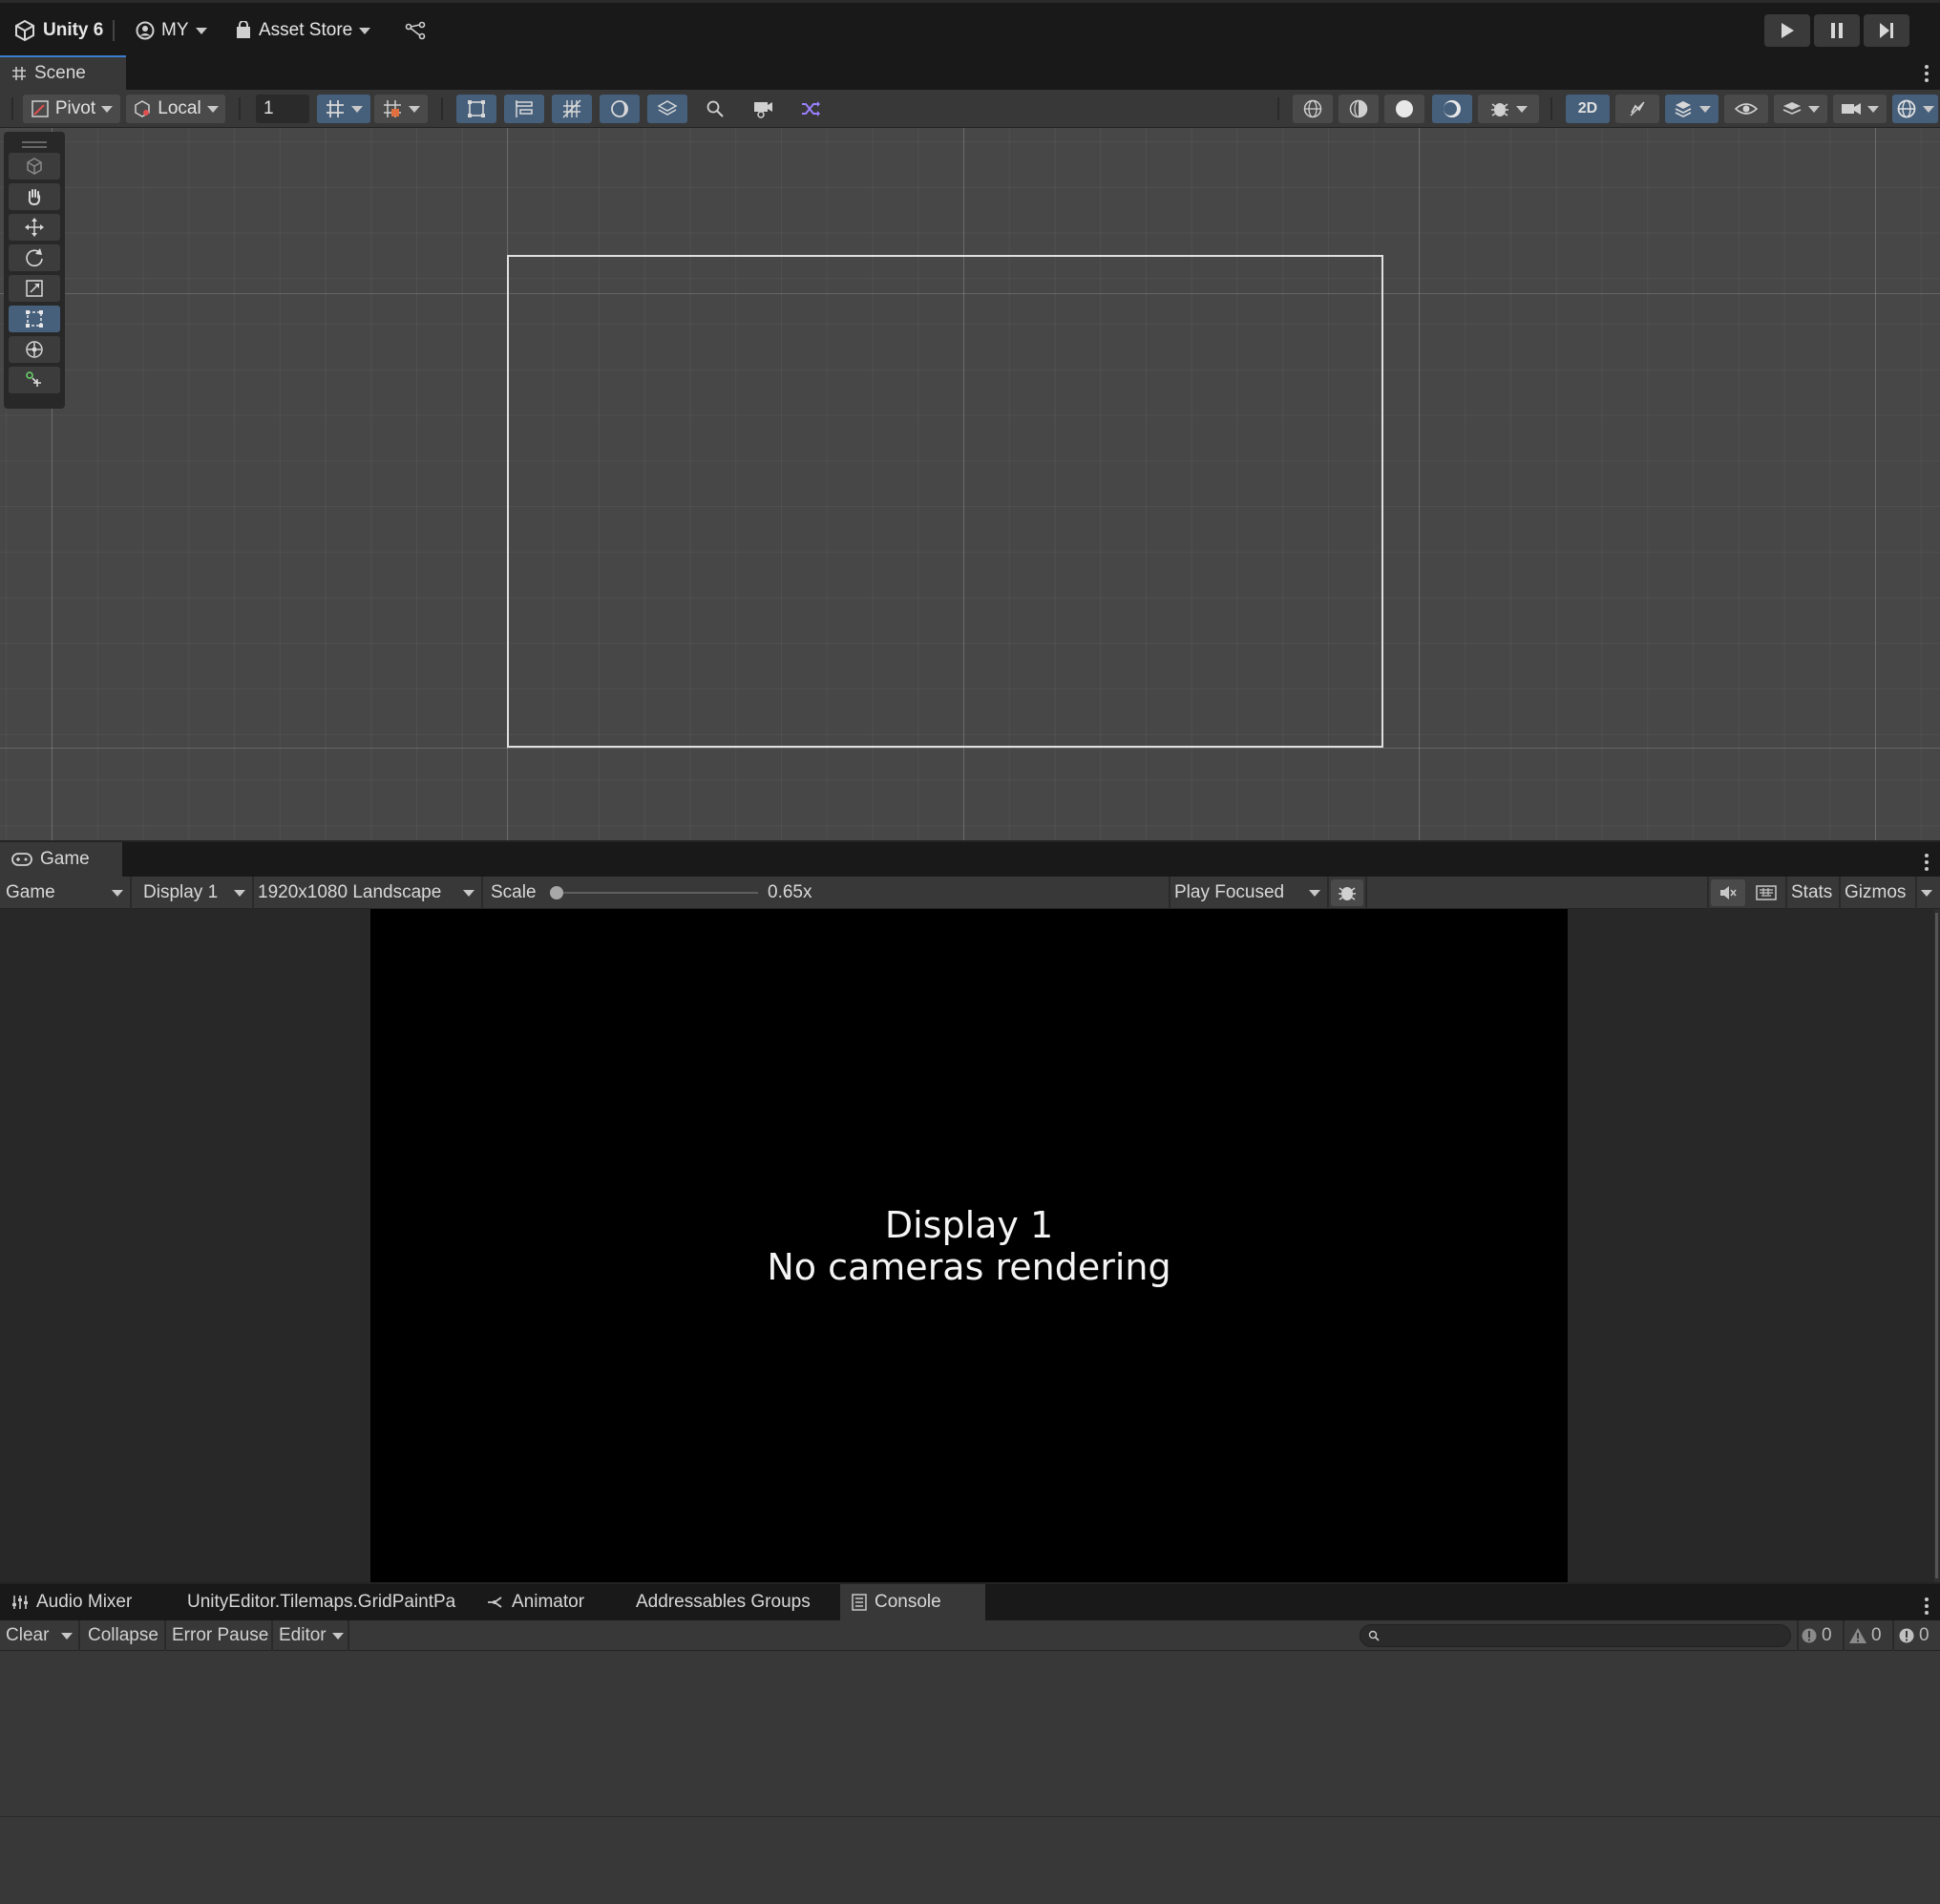 The image size is (1940, 1904). Describe the element at coordinates (524, 109) in the screenshot. I see `align-overlay-toggle` at that location.